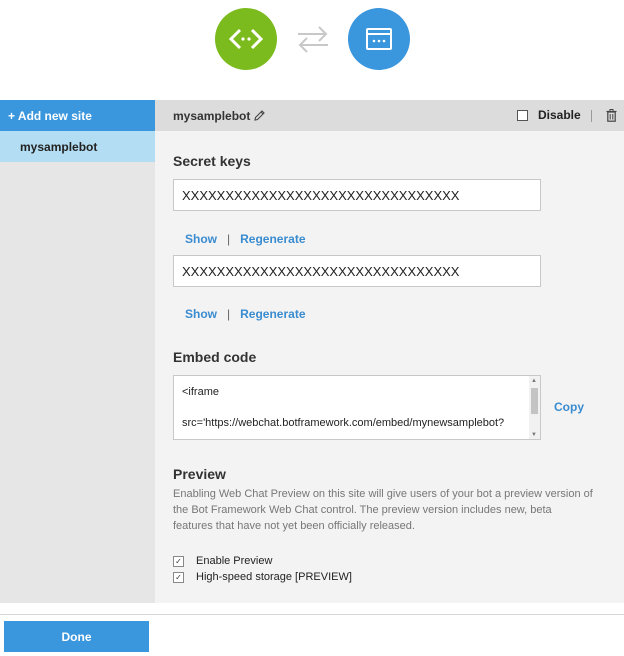  What do you see at coordinates (212, 115) in the screenshot?
I see `site-name: mysamplebot` at bounding box center [212, 115].